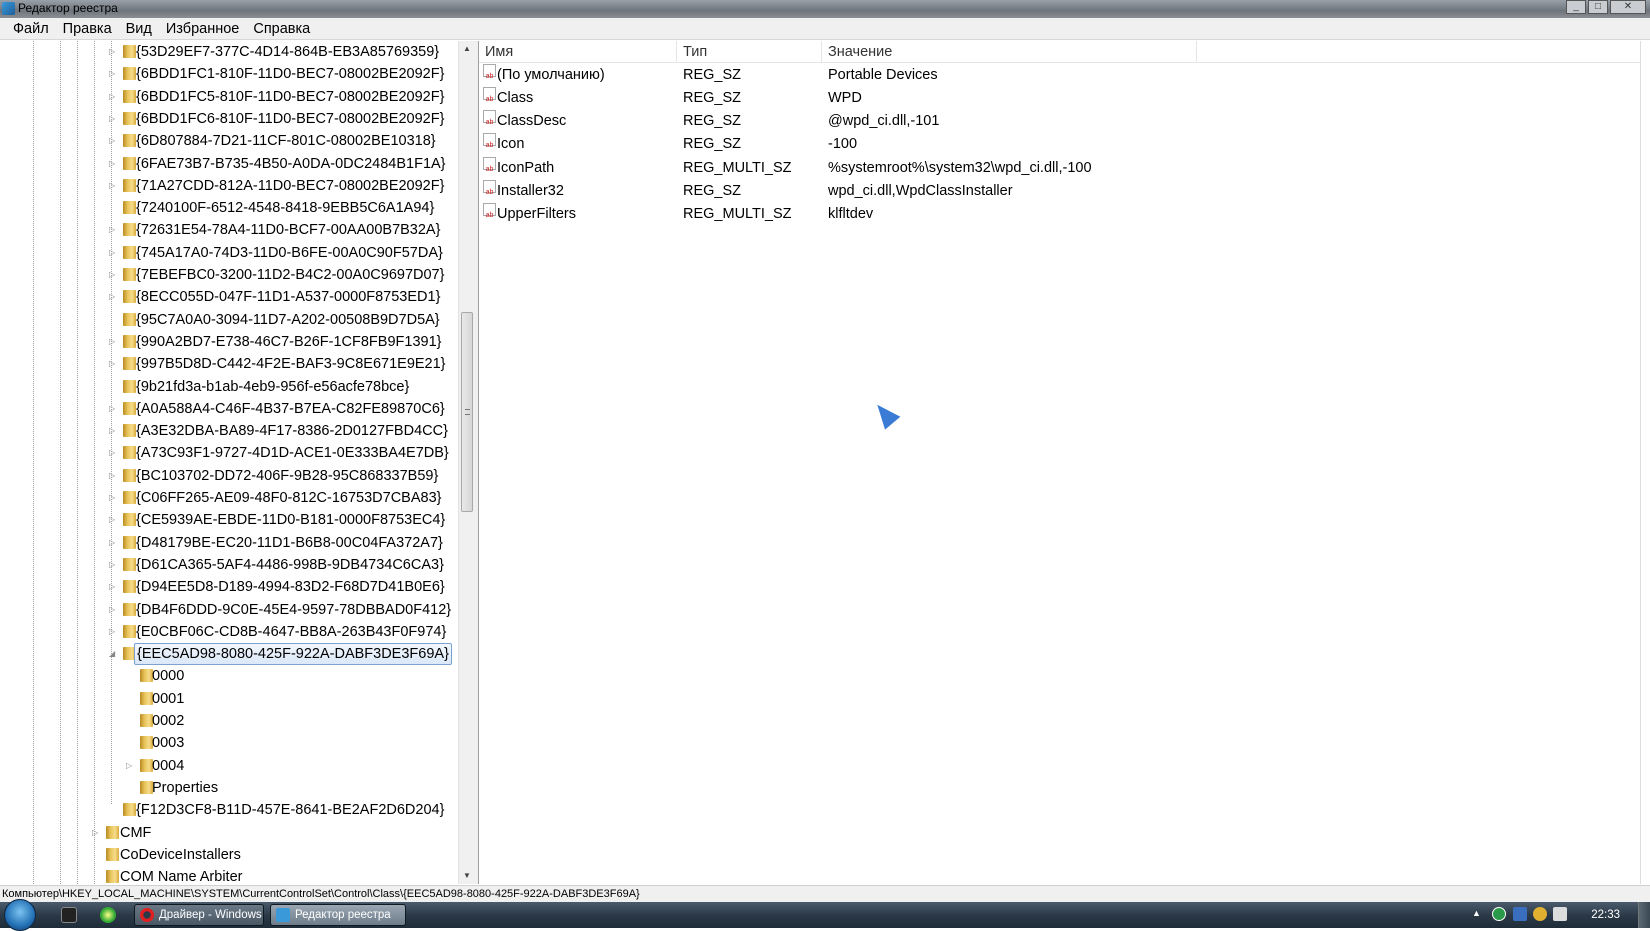 The image size is (1650, 931). Describe the element at coordinates (467, 49) in the screenshot. I see `scroll-up-arrow-icon: ▲` at that location.